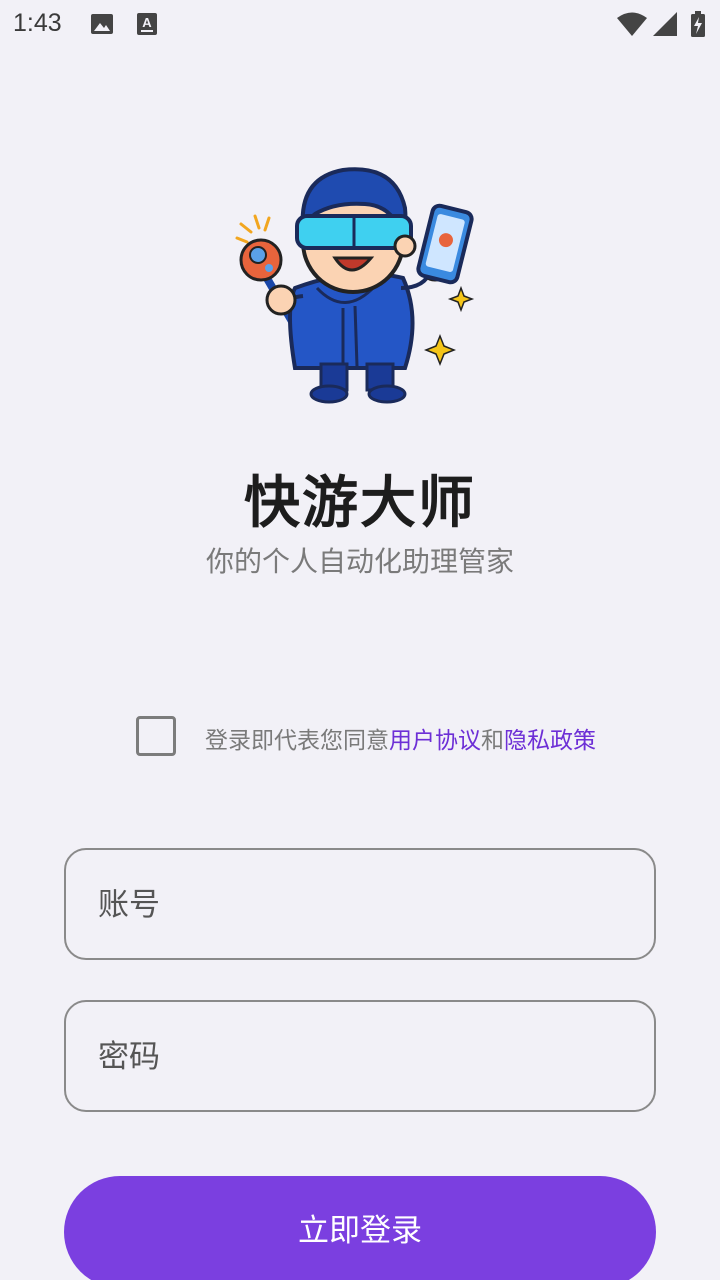 The height and width of the screenshot is (1280, 720). I want to click on agreement-checkbox, so click(156, 736).